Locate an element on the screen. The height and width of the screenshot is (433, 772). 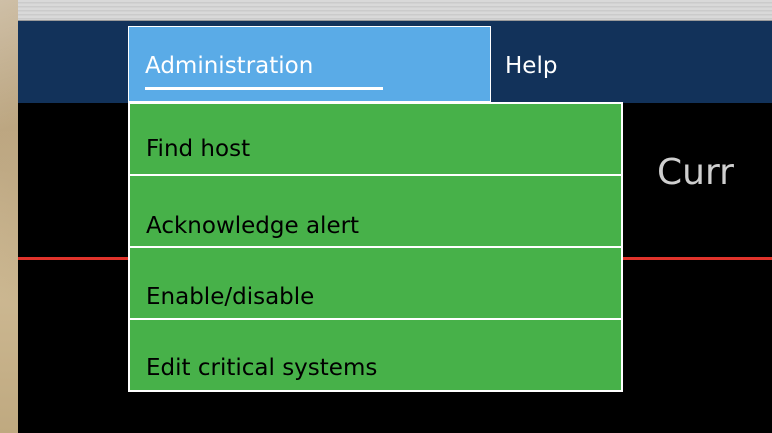
menu-item-label: Edit critical systems is located at coordinates (262, 368).